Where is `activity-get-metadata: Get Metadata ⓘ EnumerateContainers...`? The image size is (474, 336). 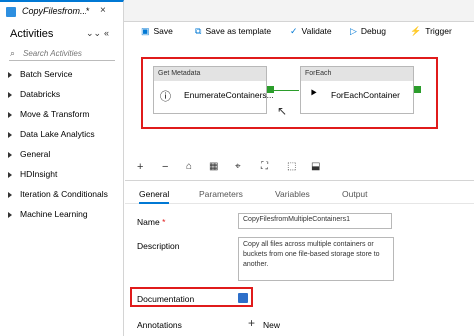
activity-get-metadata: Get Metadata ⓘ EnumerateContainers... is located at coordinates (213, 90).